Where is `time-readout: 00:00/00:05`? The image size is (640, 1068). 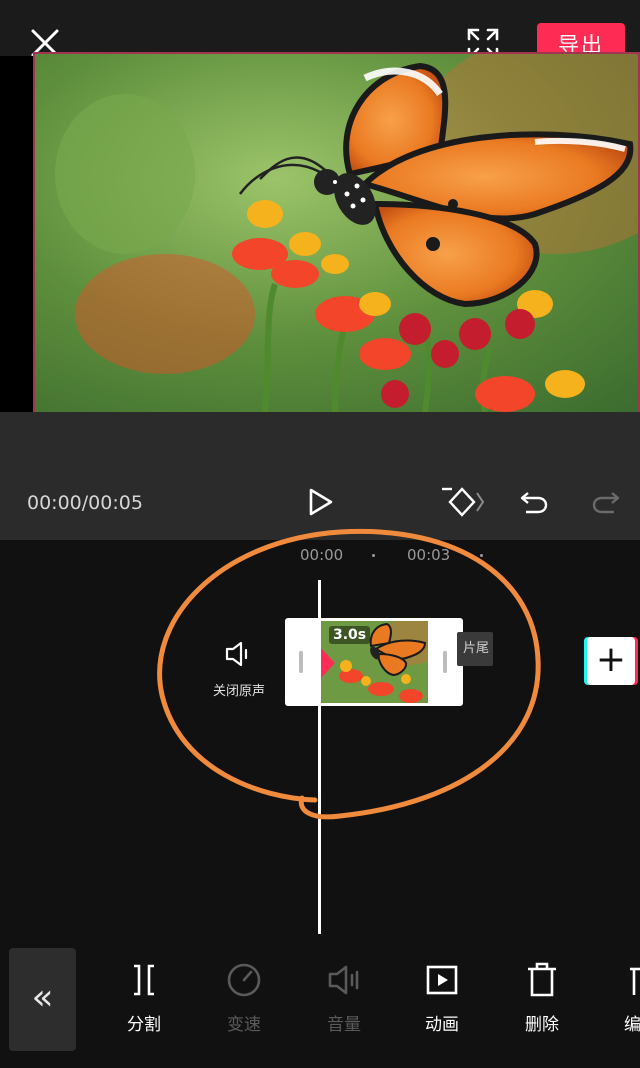
time-readout: 00:00/00:05 is located at coordinates (85, 503).